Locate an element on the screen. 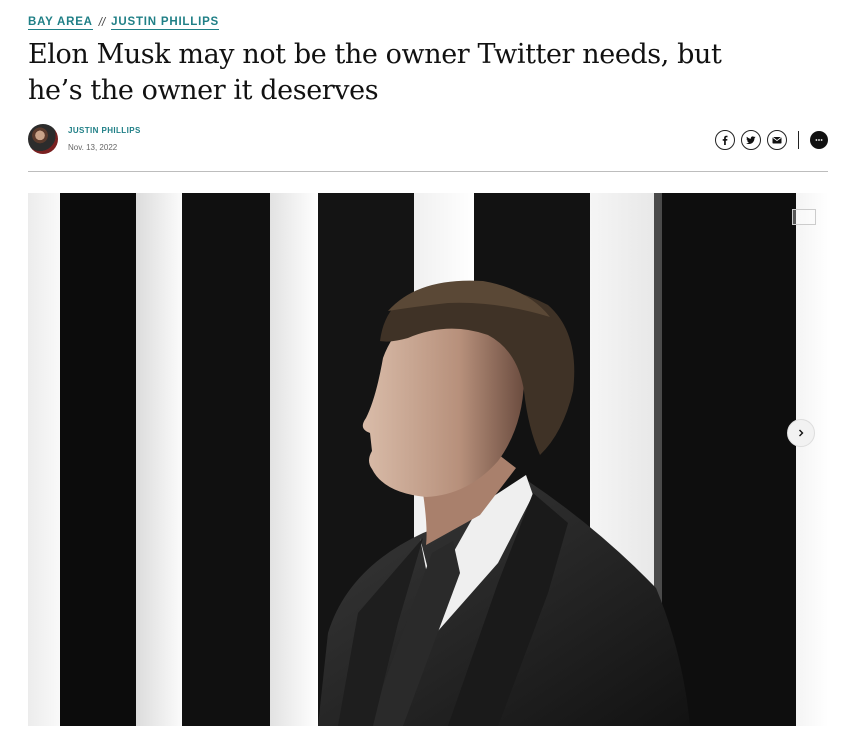 The height and width of the screenshot is (731, 861). author-name: JUSTIN PHILLIPS is located at coordinates (104, 130).